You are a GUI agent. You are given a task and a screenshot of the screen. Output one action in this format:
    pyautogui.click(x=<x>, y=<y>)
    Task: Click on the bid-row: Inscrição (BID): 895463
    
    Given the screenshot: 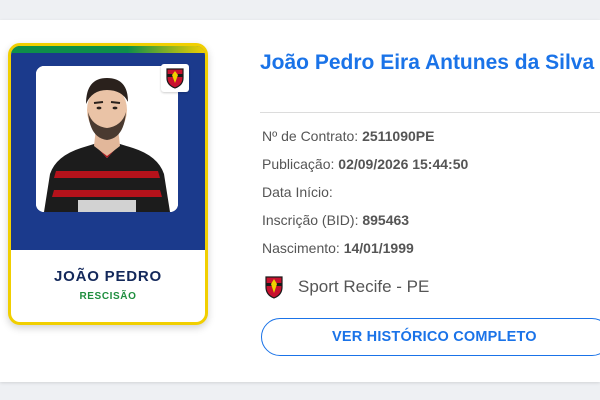 What is the action you would take?
    pyautogui.click(x=365, y=224)
    